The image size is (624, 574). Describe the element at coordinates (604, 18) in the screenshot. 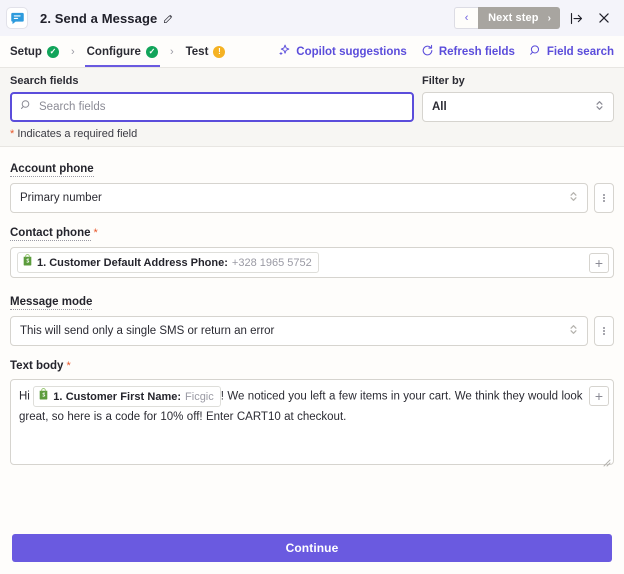

I see `close-icon` at that location.